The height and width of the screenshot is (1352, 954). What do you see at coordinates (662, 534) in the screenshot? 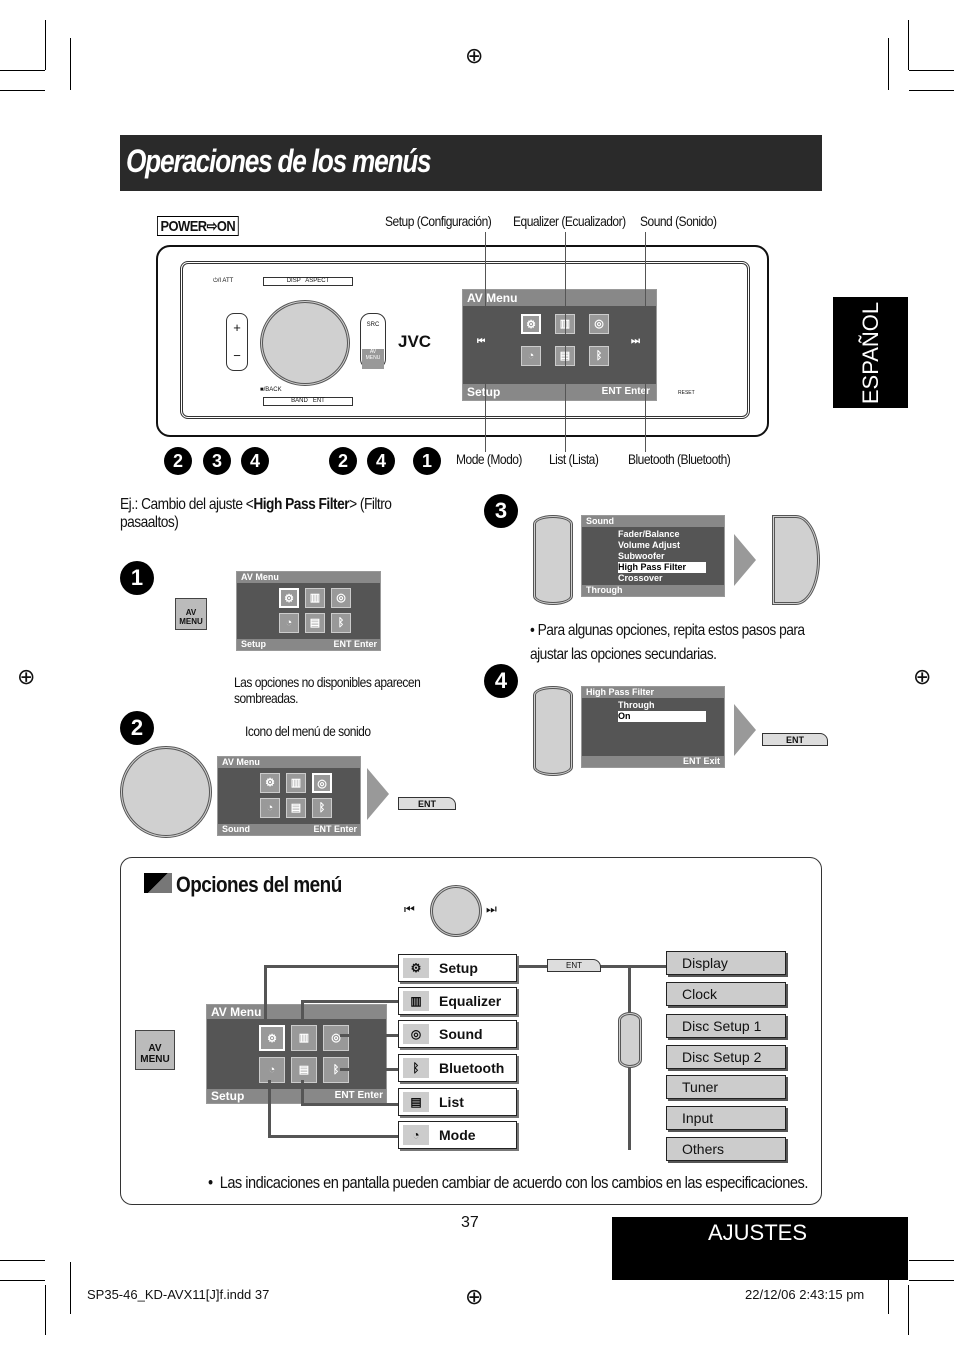
I see `list-item: Fader/Balance` at bounding box center [662, 534].